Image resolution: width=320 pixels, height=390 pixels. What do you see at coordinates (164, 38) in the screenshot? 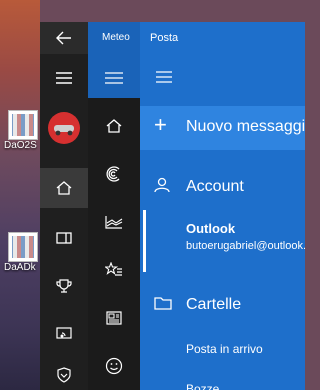
I see `mail-app-title: Posta` at bounding box center [164, 38].